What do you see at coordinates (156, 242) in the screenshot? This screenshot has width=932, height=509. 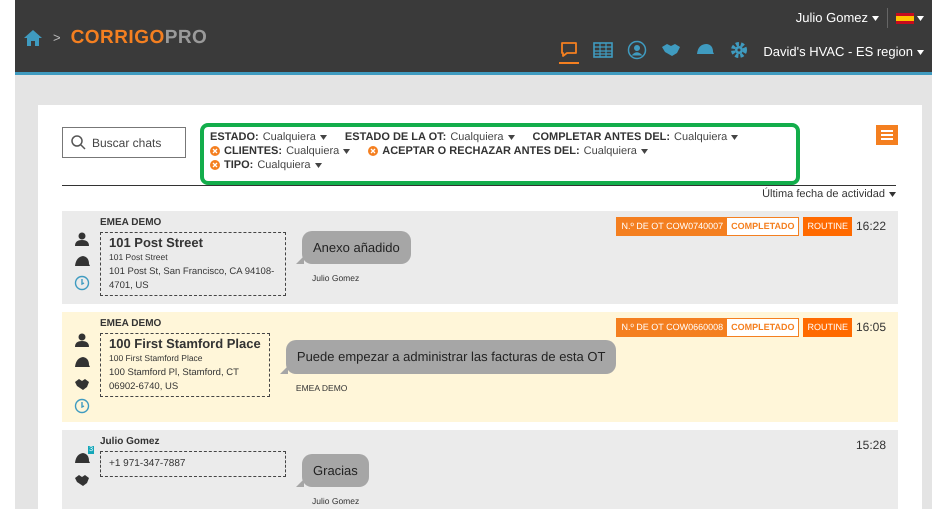 I see `location-title: 101 Post Street` at bounding box center [156, 242].